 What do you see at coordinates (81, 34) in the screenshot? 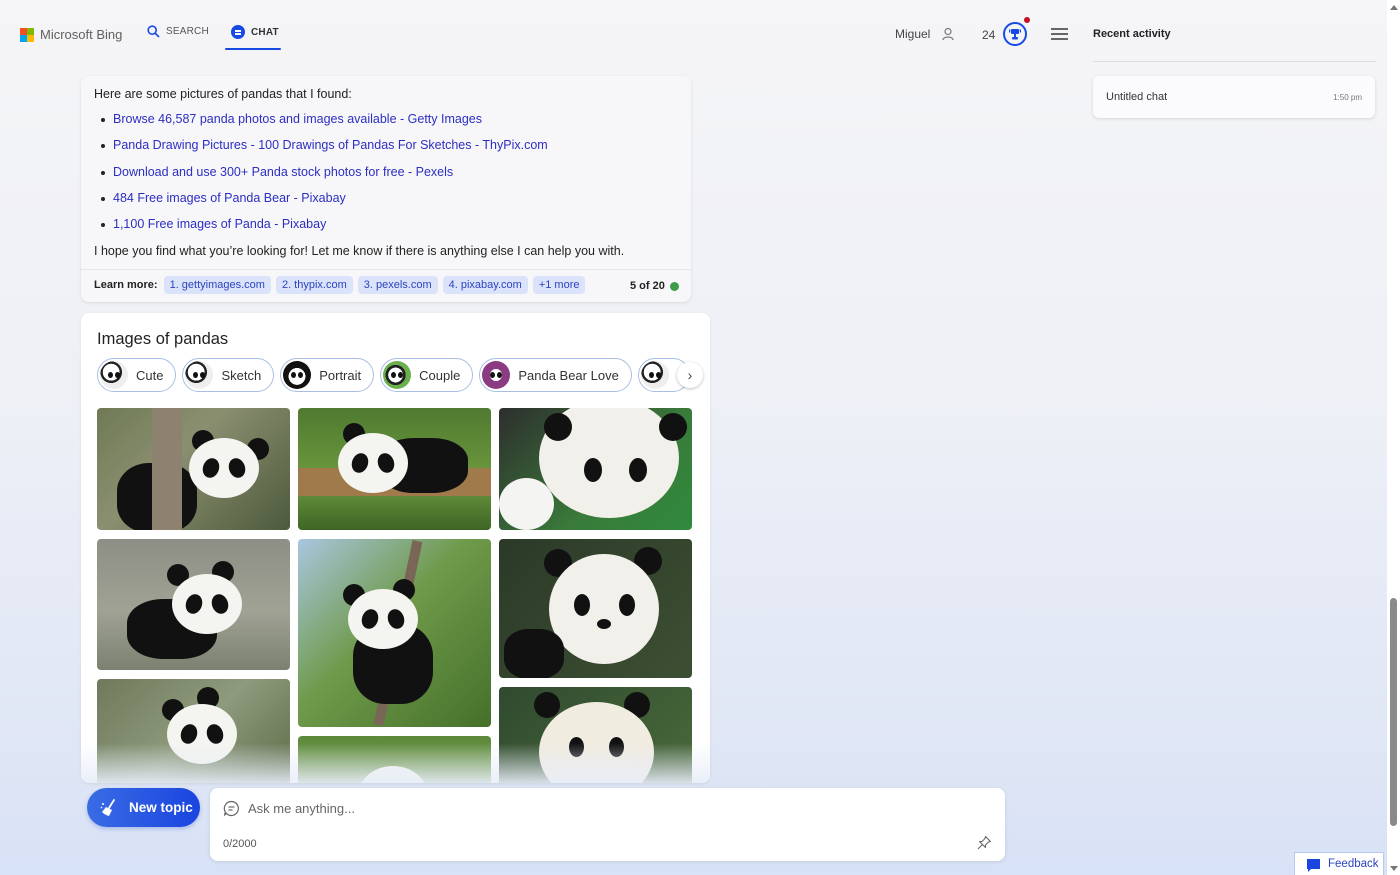
I see `brand-name: Microsoft Bing` at bounding box center [81, 34].